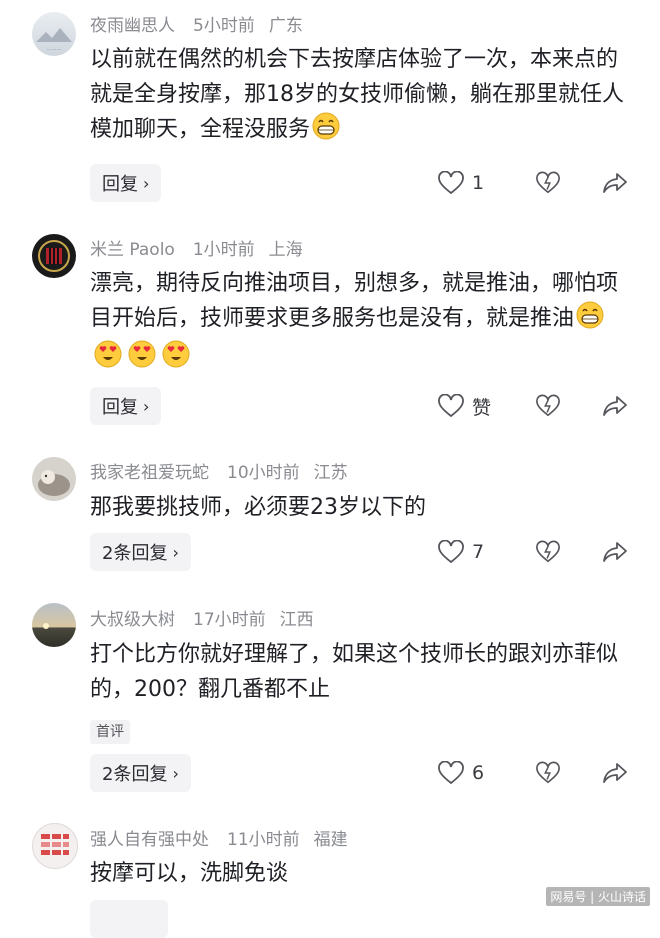  Describe the element at coordinates (229, 620) in the screenshot. I see `timestamp: 17小时前` at that location.